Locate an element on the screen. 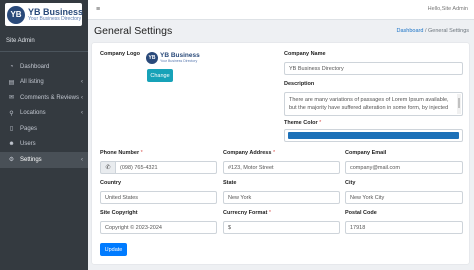 This screenshot has width=474, height=270. company-email-label: Company Email is located at coordinates (366, 153).